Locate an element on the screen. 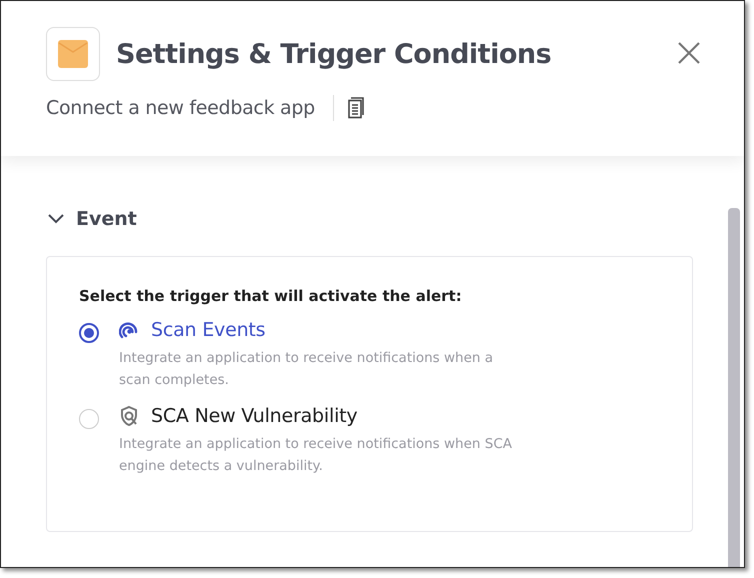  option-description: Integrate an application to receive notifications when a scan completes. is located at coordinates (306, 369).